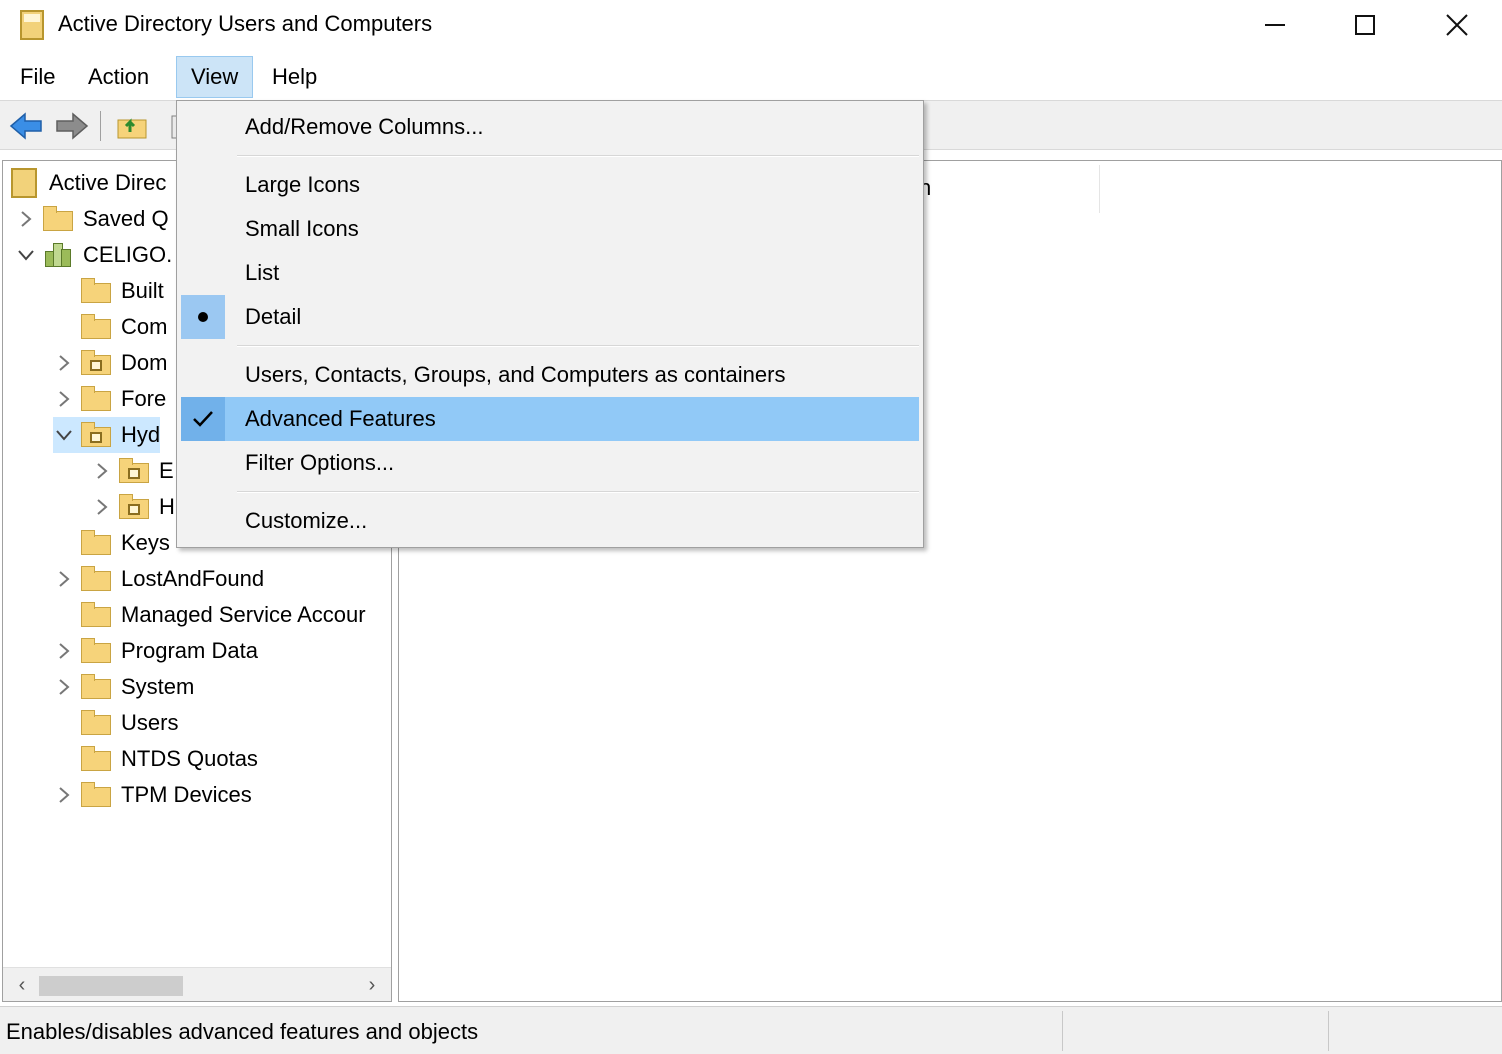 Image resolution: width=1502 pixels, height=1054 pixels. Describe the element at coordinates (150, 722) in the screenshot. I see `tree-item-label: Users` at that location.